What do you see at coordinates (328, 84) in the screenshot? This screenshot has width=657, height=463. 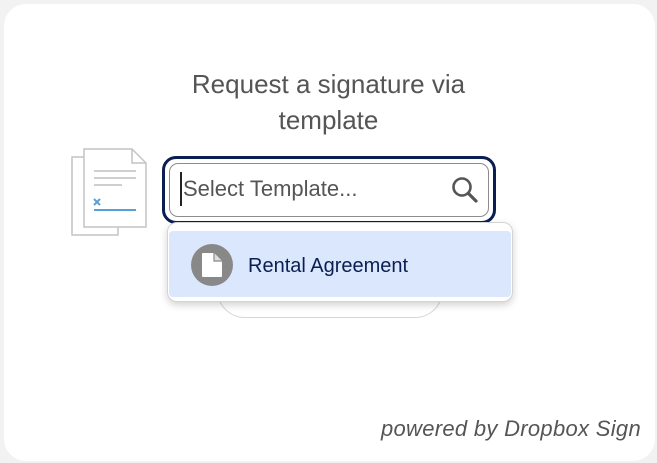 I see `page-title-line-1: Request a signature via` at bounding box center [328, 84].